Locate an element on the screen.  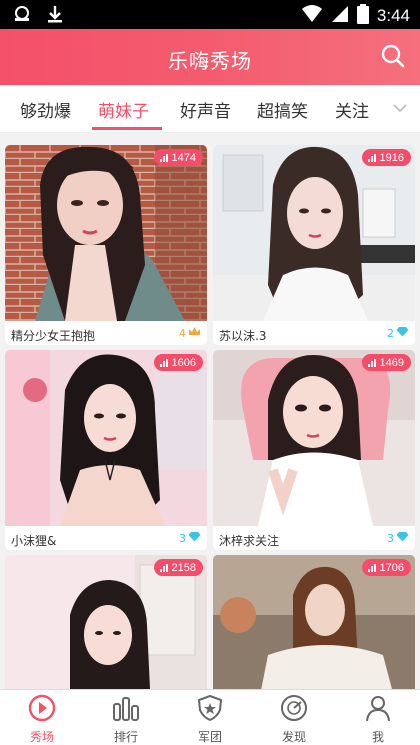
level-number: 4 is located at coordinates (182, 333).